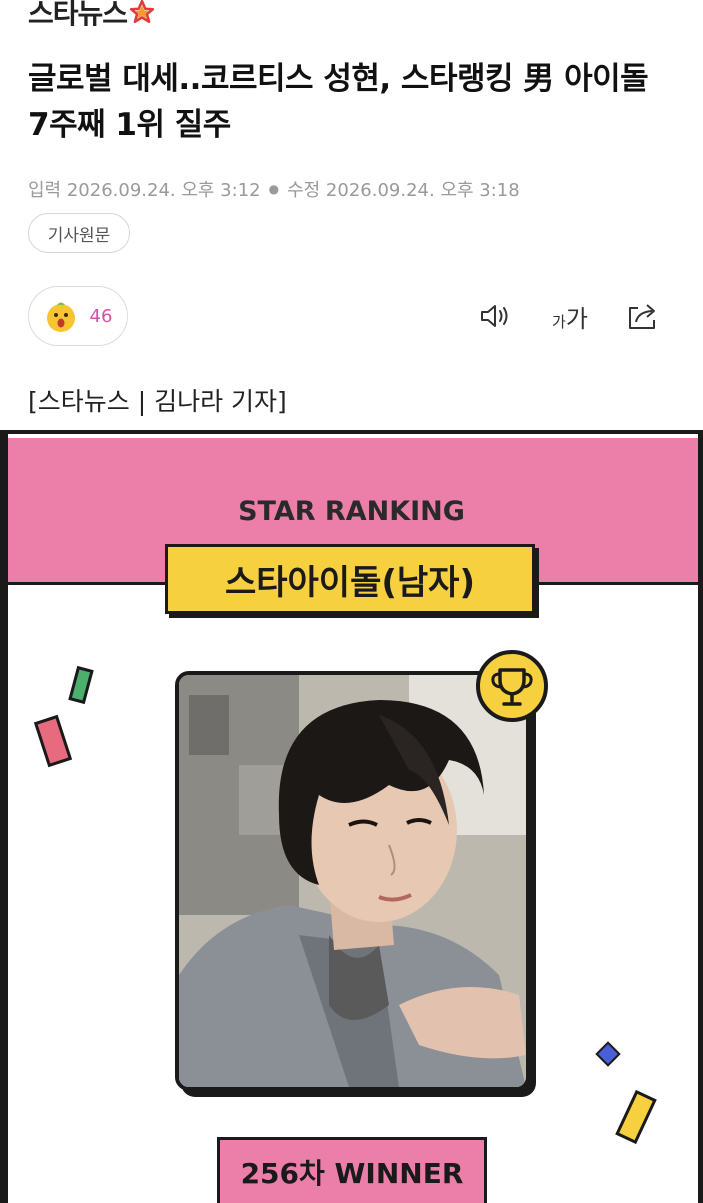  I want to click on share-button, so click(642, 316).